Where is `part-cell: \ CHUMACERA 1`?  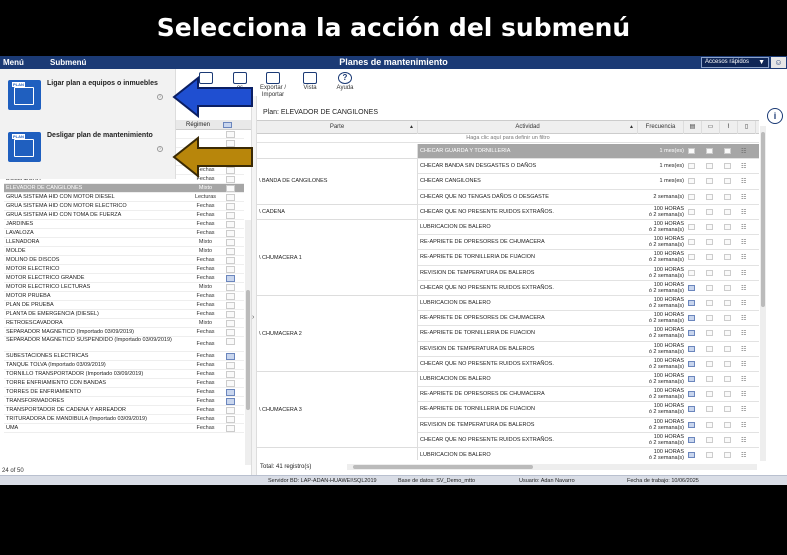 part-cell: \ CHUMACERA 1 is located at coordinates (337, 258).